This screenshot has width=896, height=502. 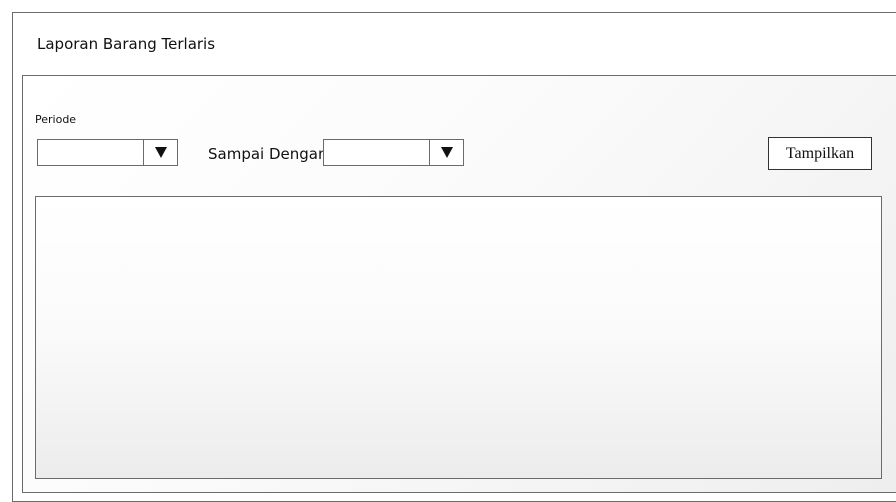 I want to click on end-period-dropdown-button, so click(x=446, y=152).